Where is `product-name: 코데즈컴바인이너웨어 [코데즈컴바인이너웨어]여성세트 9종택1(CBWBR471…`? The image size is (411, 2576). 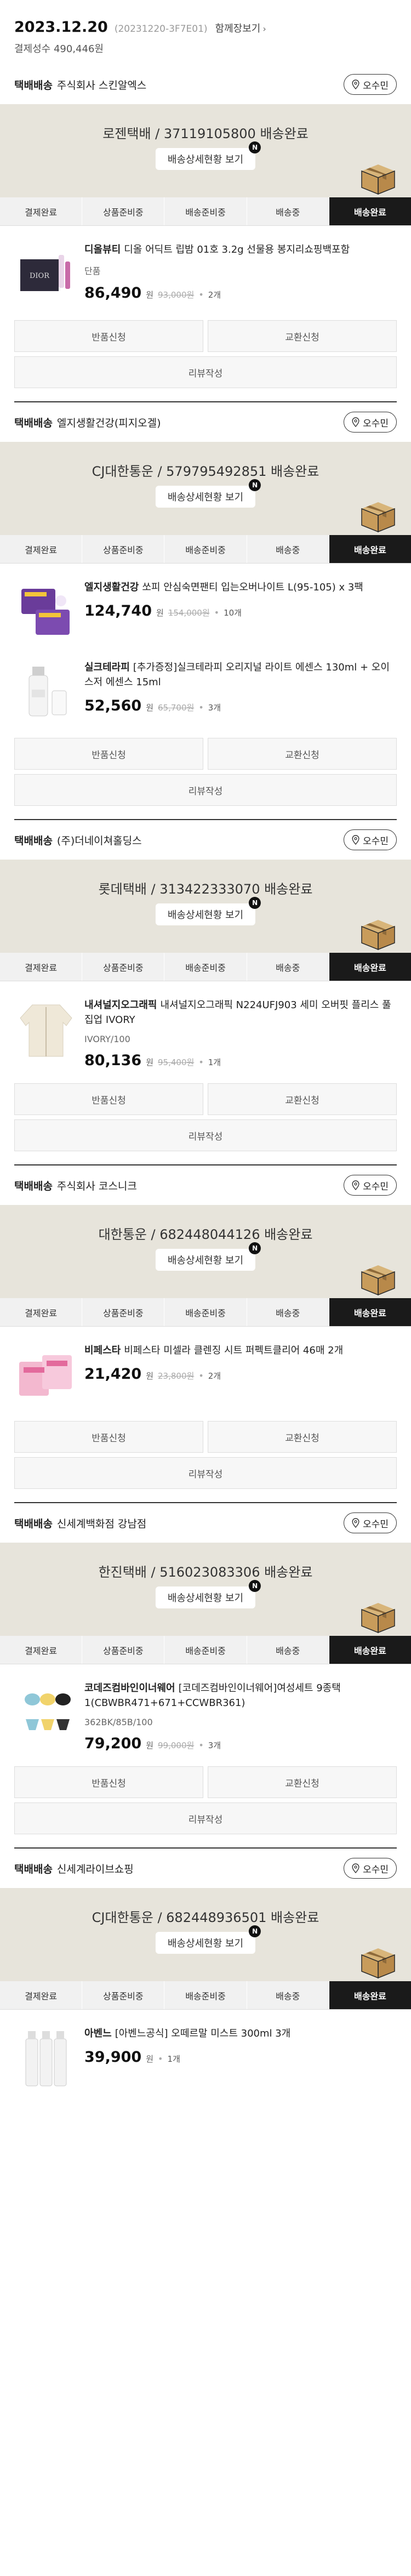
product-name: 코데즈컴바인이너웨어 [코데즈컴바인이너웨어]여성세트 9종택1(CBWBR471… is located at coordinates (241, 1695).